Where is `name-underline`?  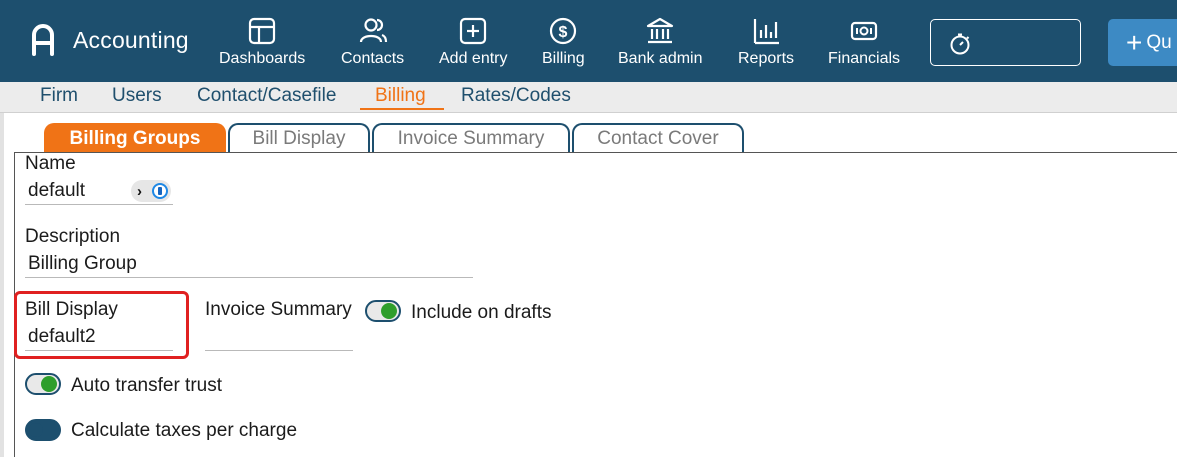
name-underline is located at coordinates (99, 204).